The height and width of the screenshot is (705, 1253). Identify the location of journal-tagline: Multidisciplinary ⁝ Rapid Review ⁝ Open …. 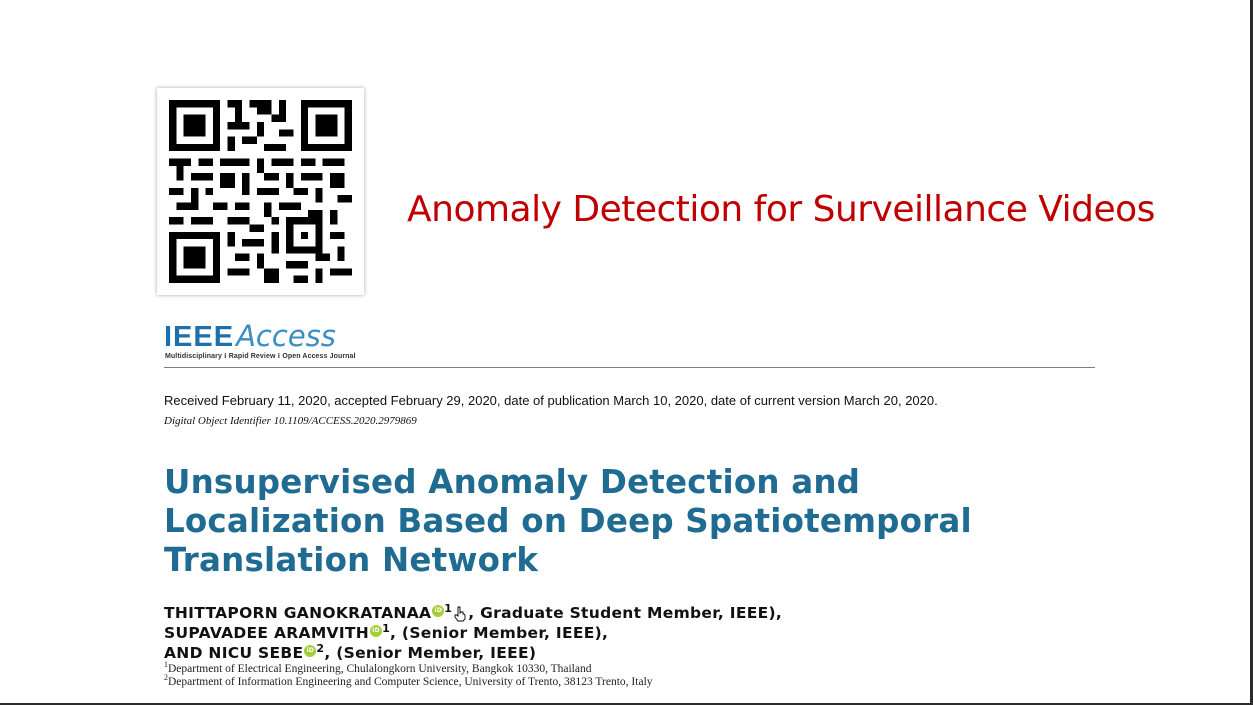
(260, 356).